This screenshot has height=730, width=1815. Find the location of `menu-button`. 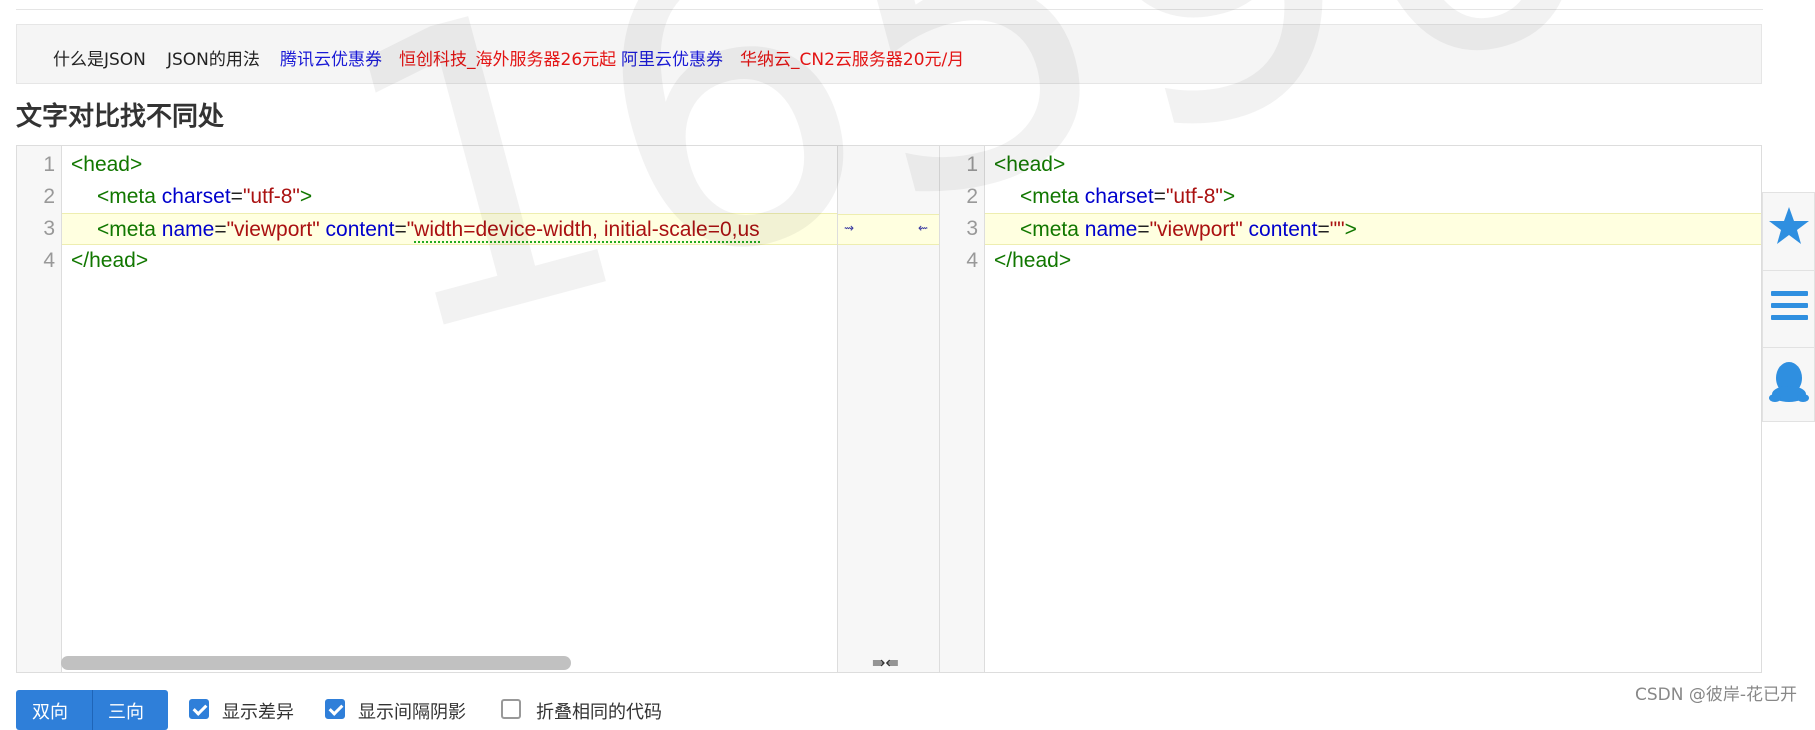

menu-button is located at coordinates (1789, 305).